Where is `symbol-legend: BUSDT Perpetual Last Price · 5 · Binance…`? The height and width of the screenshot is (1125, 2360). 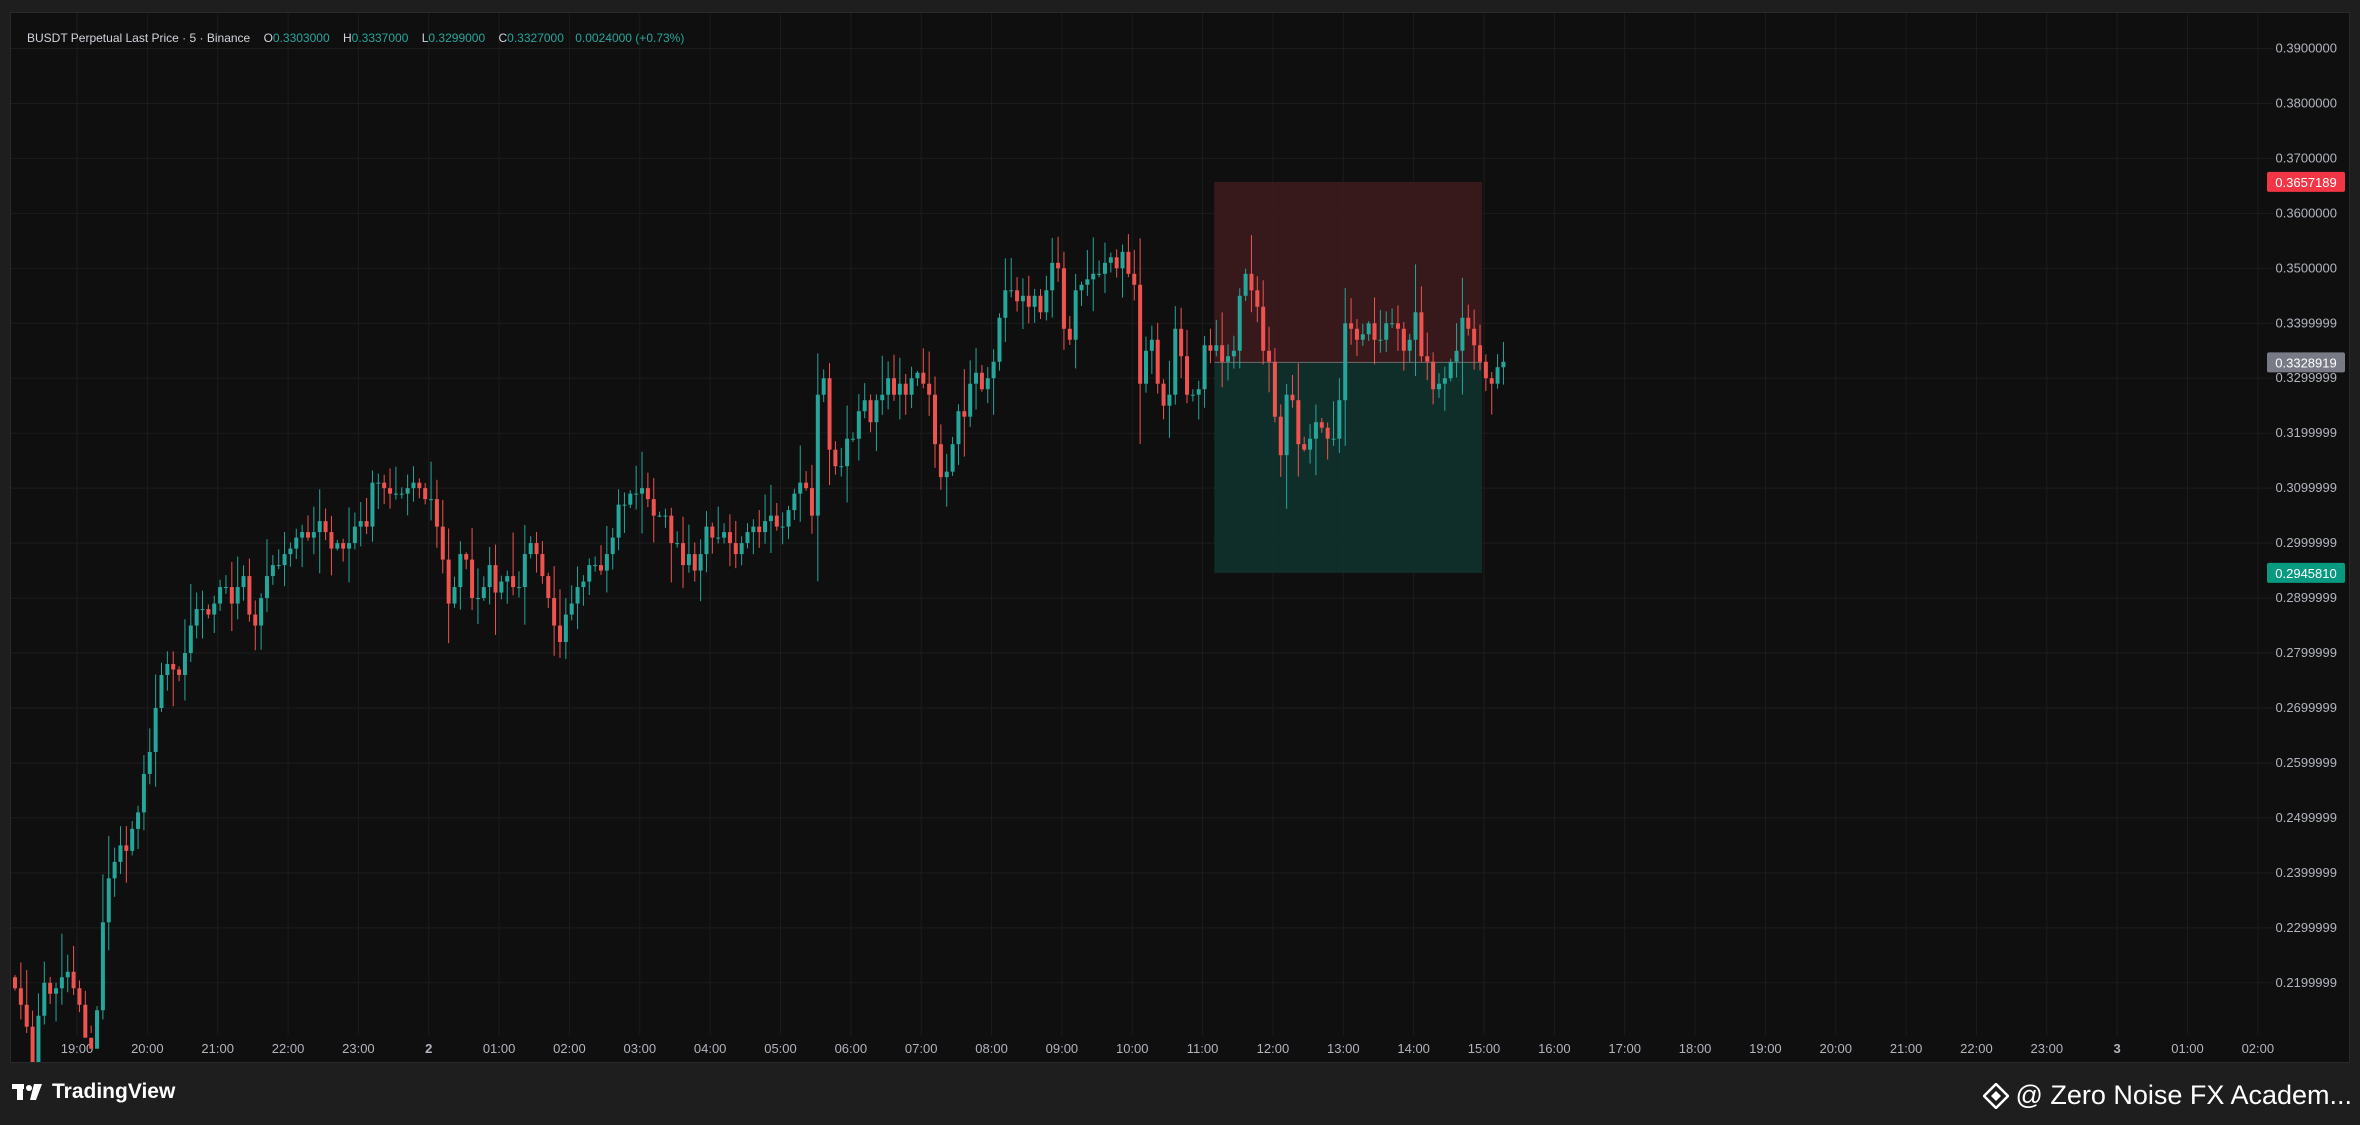 symbol-legend: BUSDT Perpetual Last Price · 5 · Binance… is located at coordinates (355, 38).